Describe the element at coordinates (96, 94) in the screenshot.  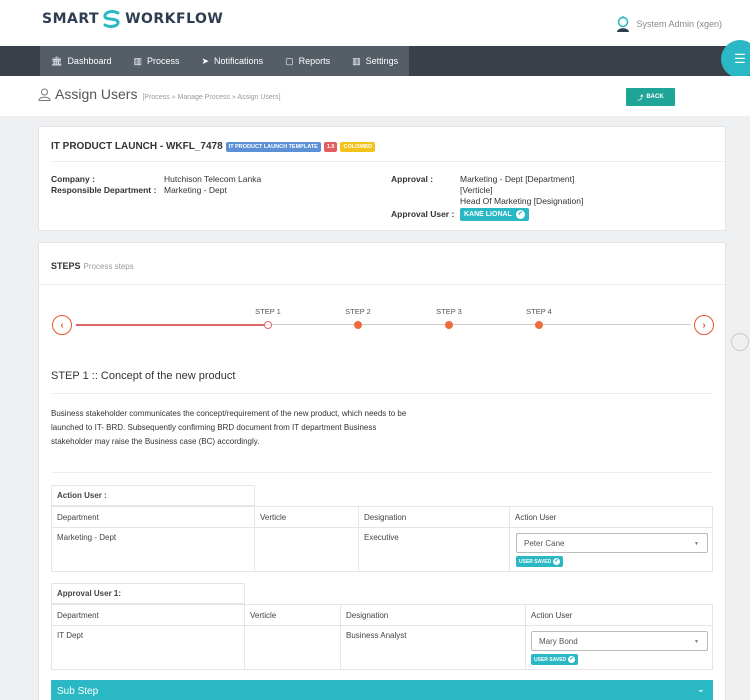
I see `page-title: Assign Users` at that location.